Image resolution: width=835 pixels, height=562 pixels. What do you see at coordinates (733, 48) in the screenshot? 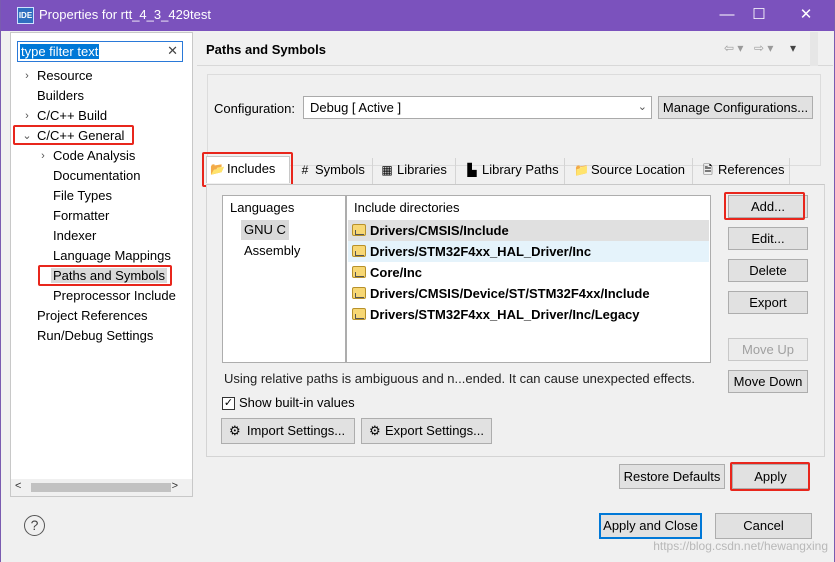
I see `back-icon: ⇦ ▾` at bounding box center [733, 48].